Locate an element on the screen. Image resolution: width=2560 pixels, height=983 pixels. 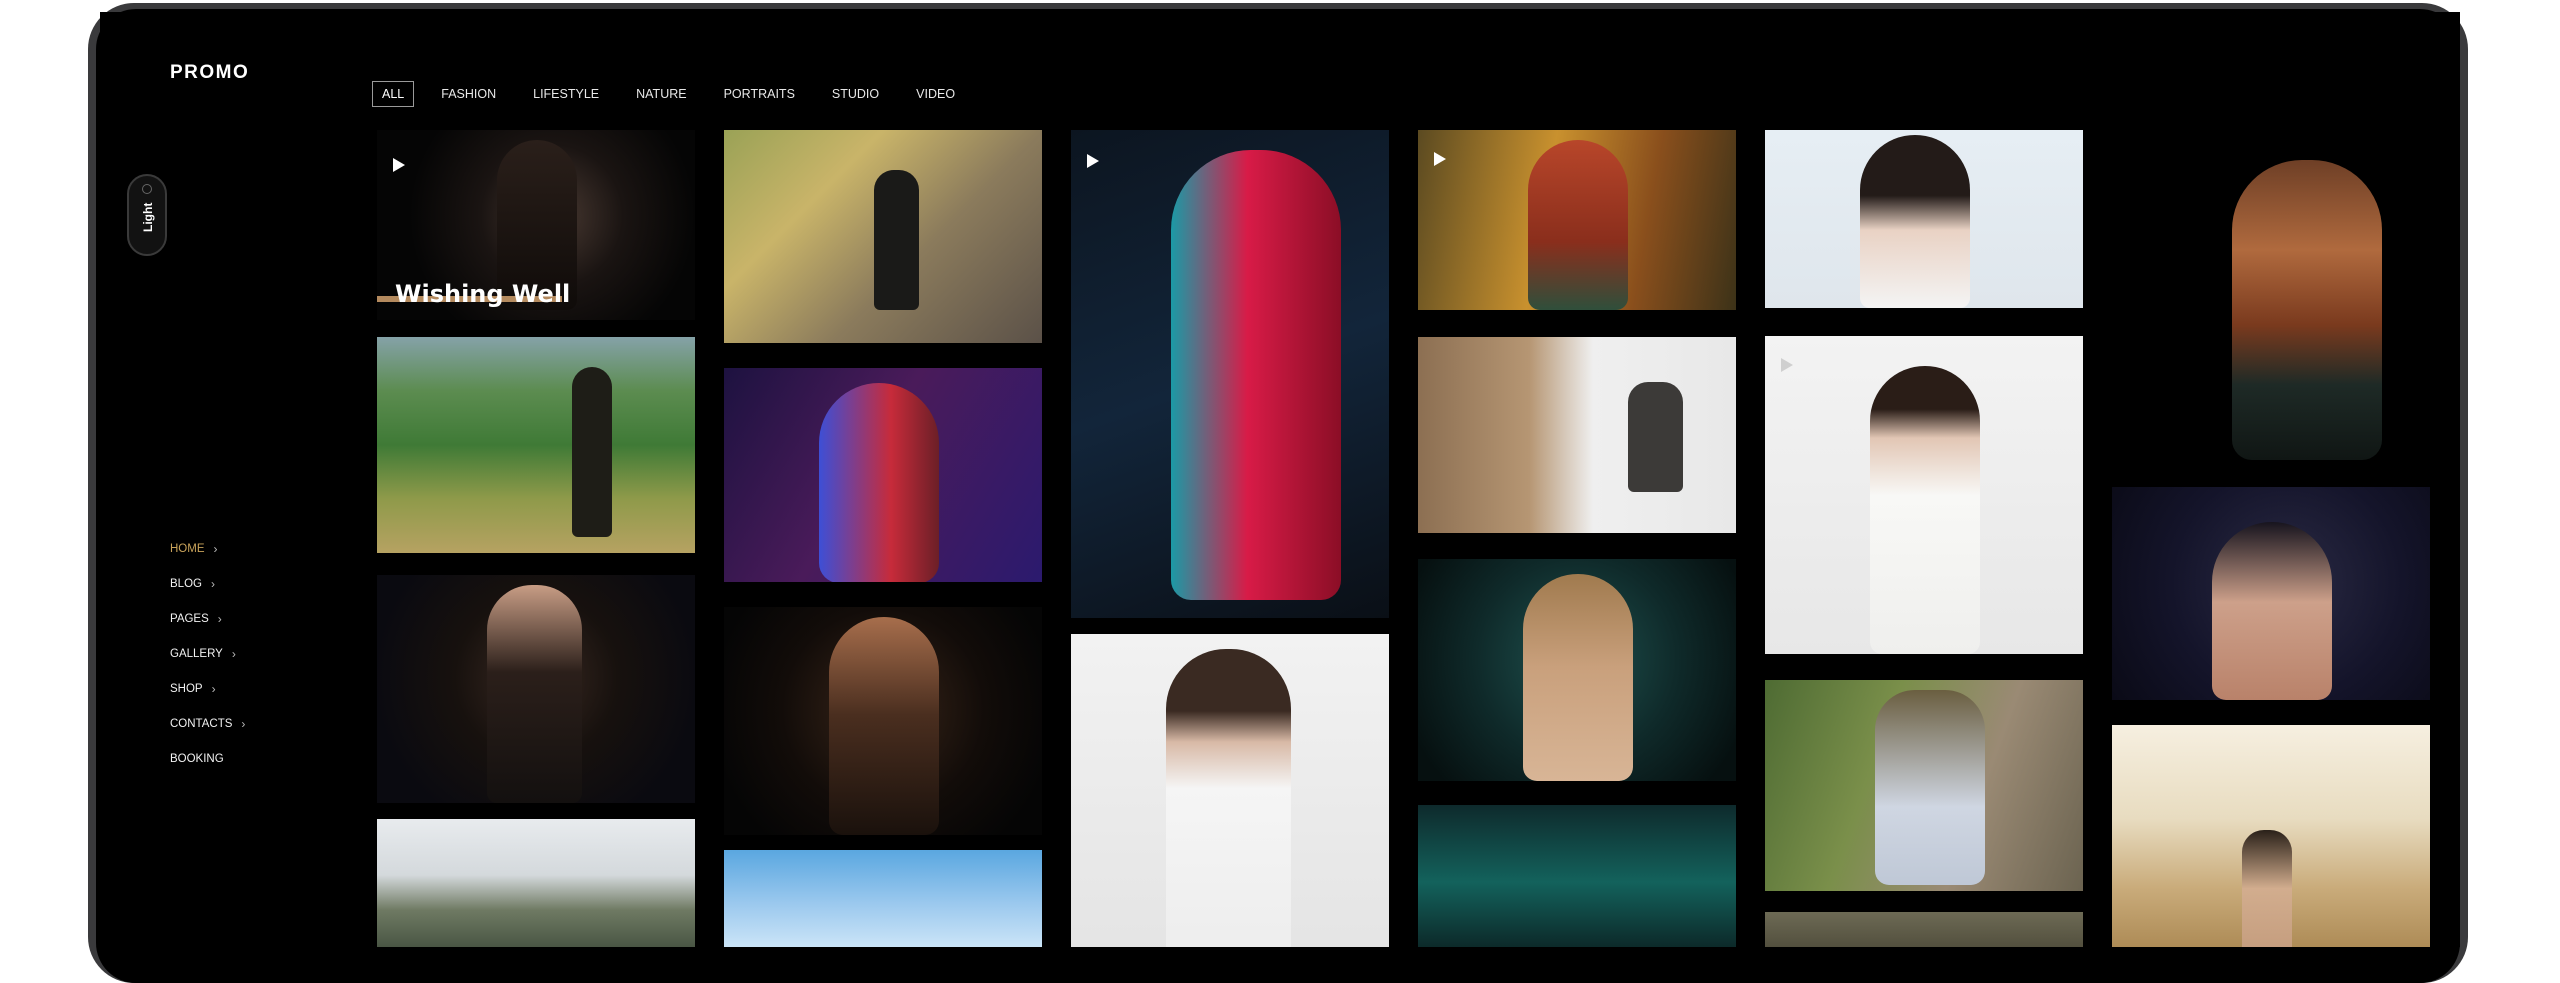
gallery-tile-bearded-man is located at coordinates (2271, 295).